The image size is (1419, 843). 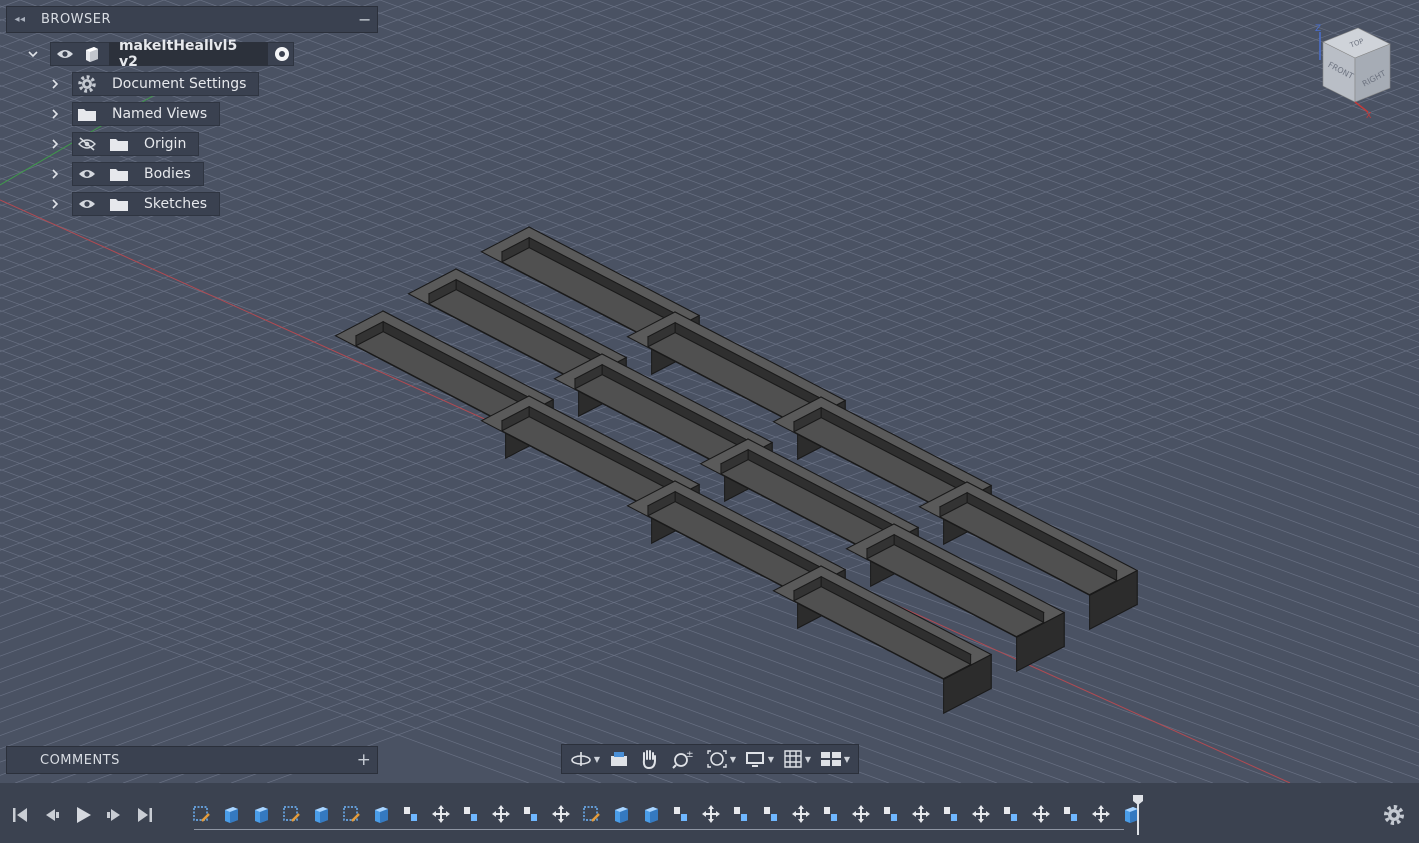 I want to click on play-icon, so click(x=84, y=815).